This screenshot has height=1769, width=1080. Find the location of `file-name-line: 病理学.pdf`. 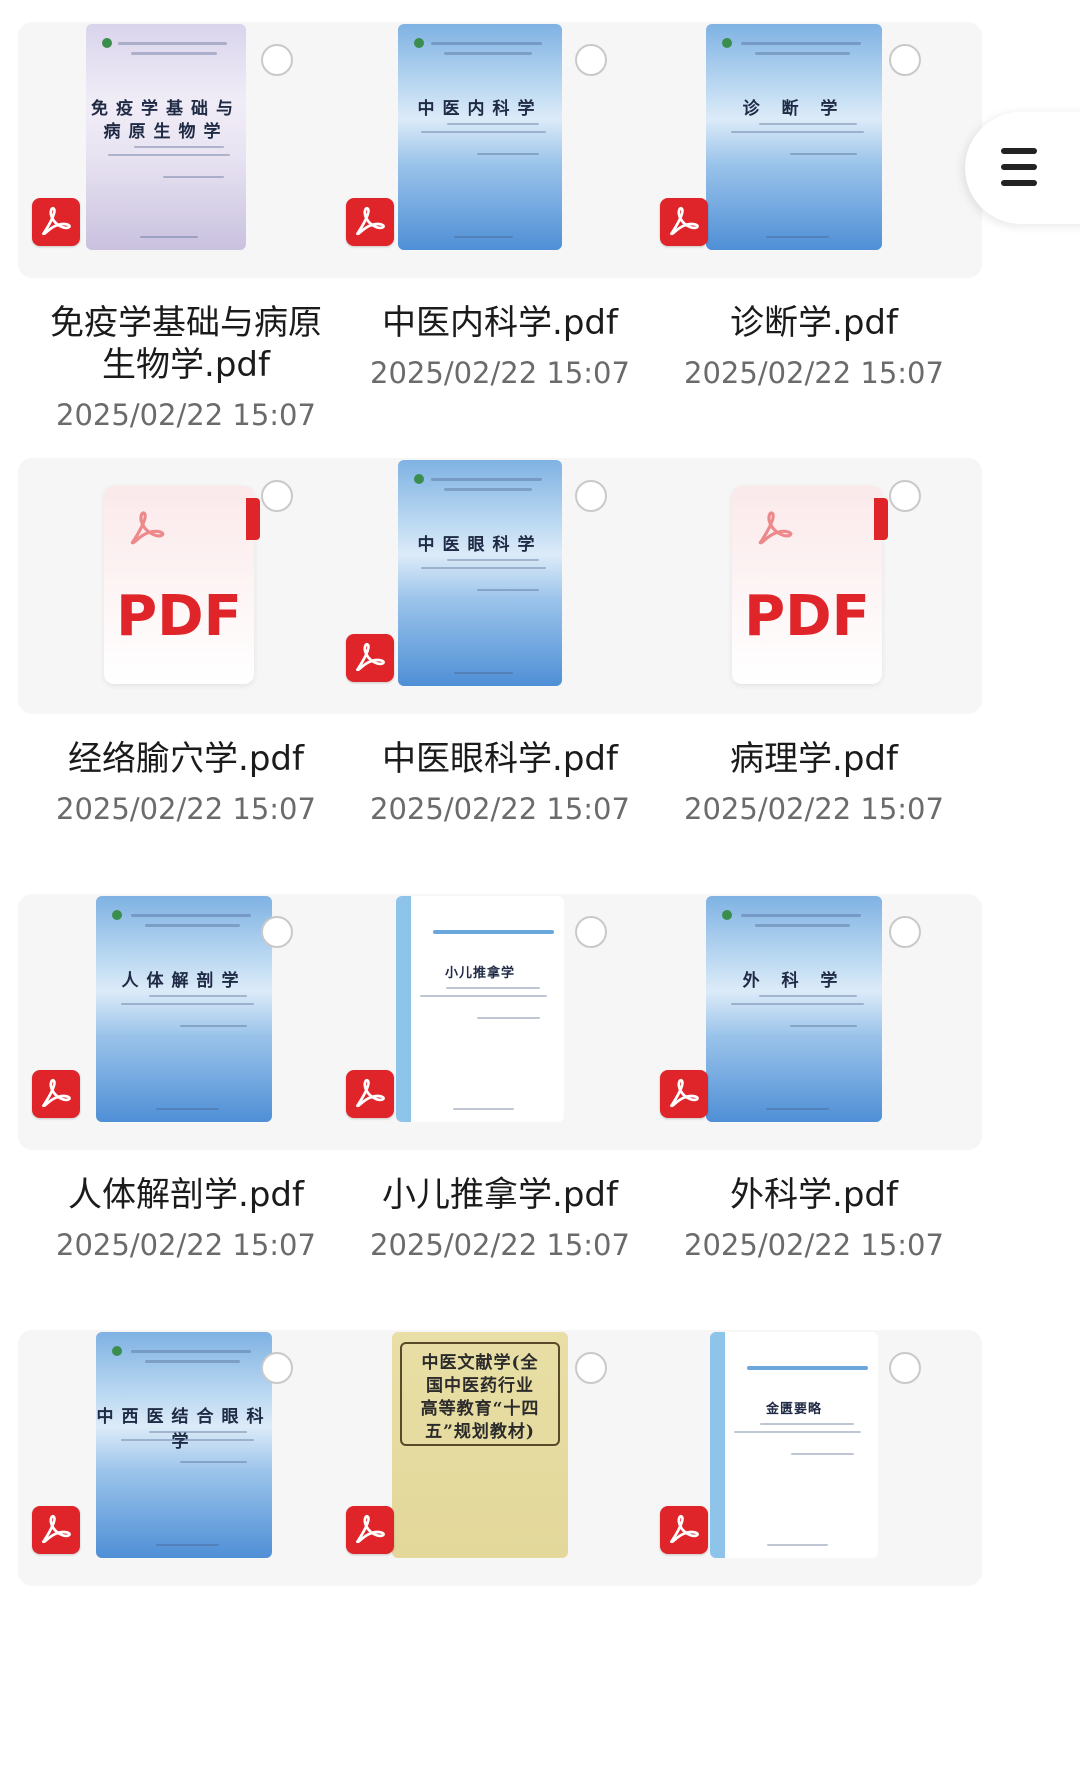

file-name-line: 病理学.pdf is located at coordinates (814, 759).